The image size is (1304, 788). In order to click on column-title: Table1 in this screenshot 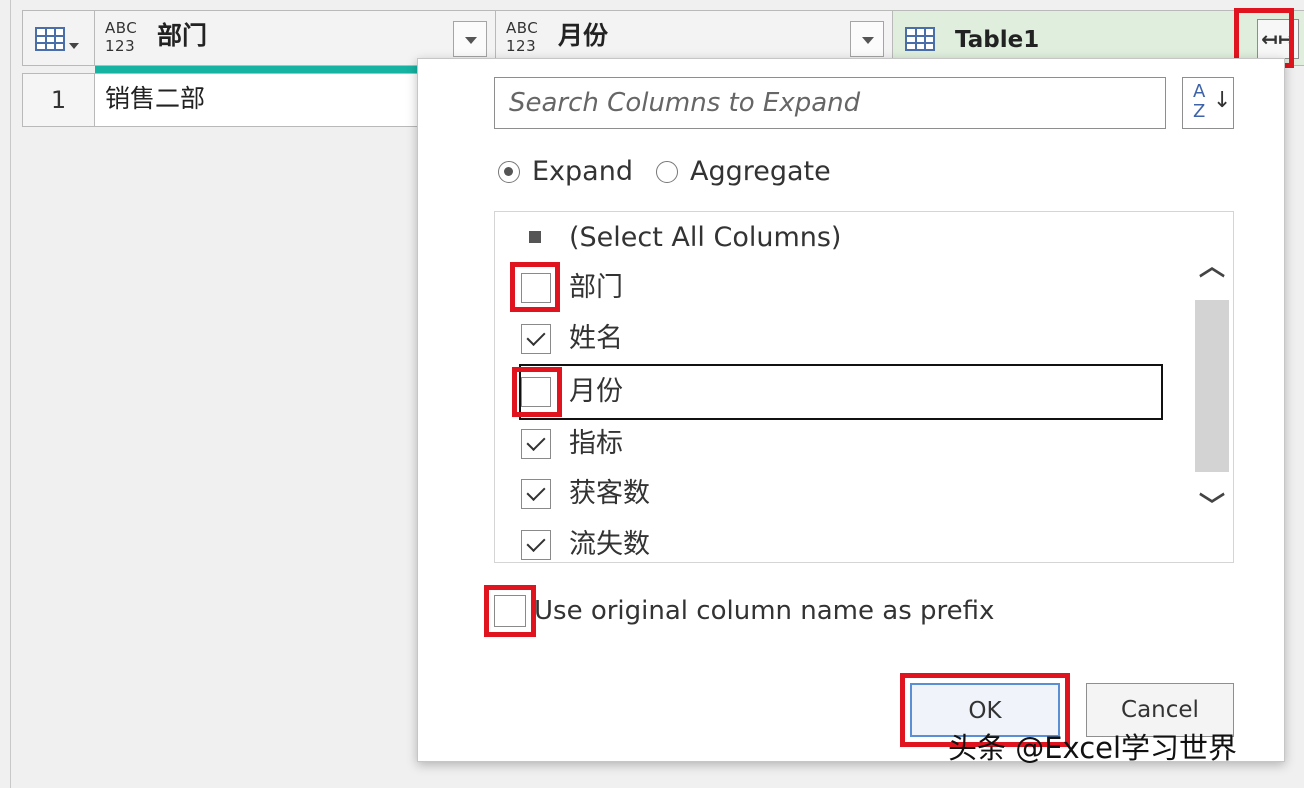, I will do `click(997, 40)`.